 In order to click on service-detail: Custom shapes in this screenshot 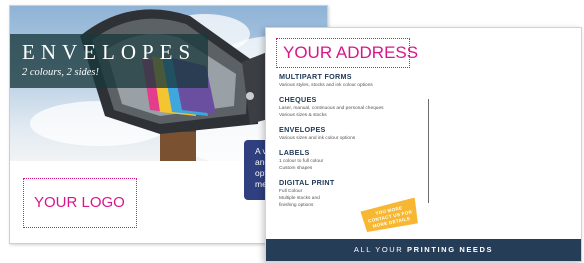, I will do `click(296, 168)`.